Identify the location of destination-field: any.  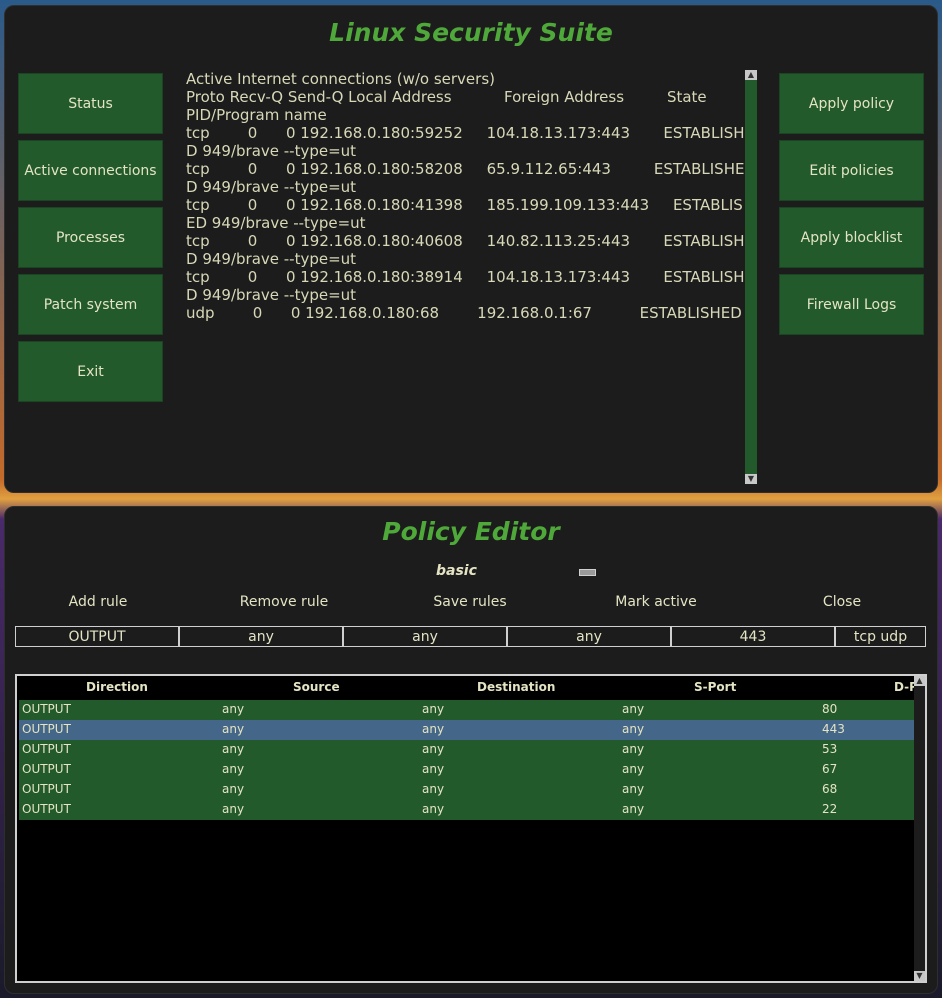
(425, 636).